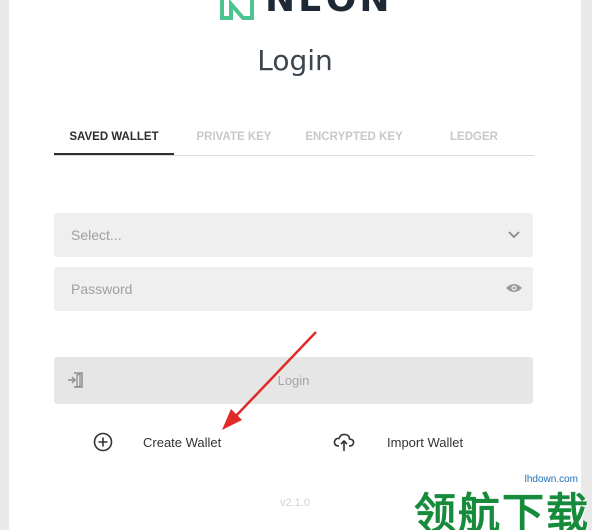 Image resolution: width=592 pixels, height=530 pixels. What do you see at coordinates (354, 140) in the screenshot?
I see `tab-encrypted-key: ENCRYPTED KEY` at bounding box center [354, 140].